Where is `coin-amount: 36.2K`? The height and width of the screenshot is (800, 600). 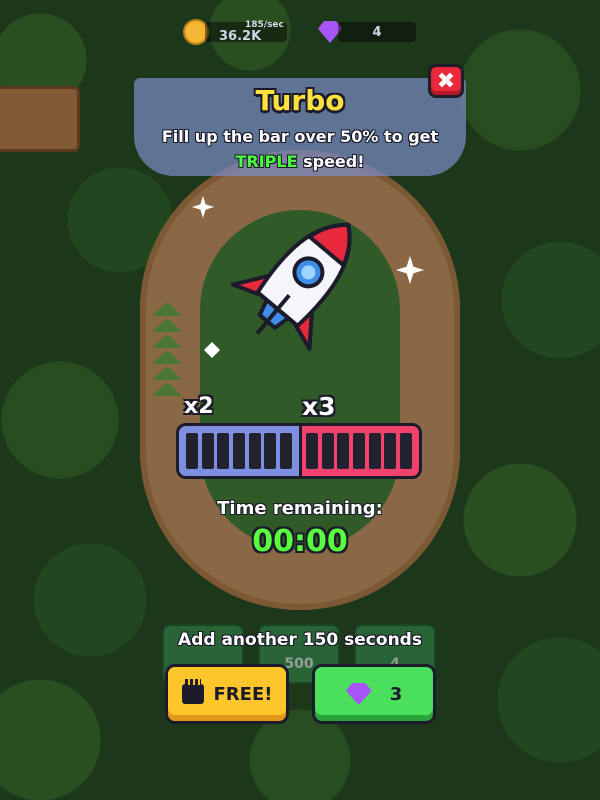
coin-amount: 36.2K is located at coordinates (240, 36).